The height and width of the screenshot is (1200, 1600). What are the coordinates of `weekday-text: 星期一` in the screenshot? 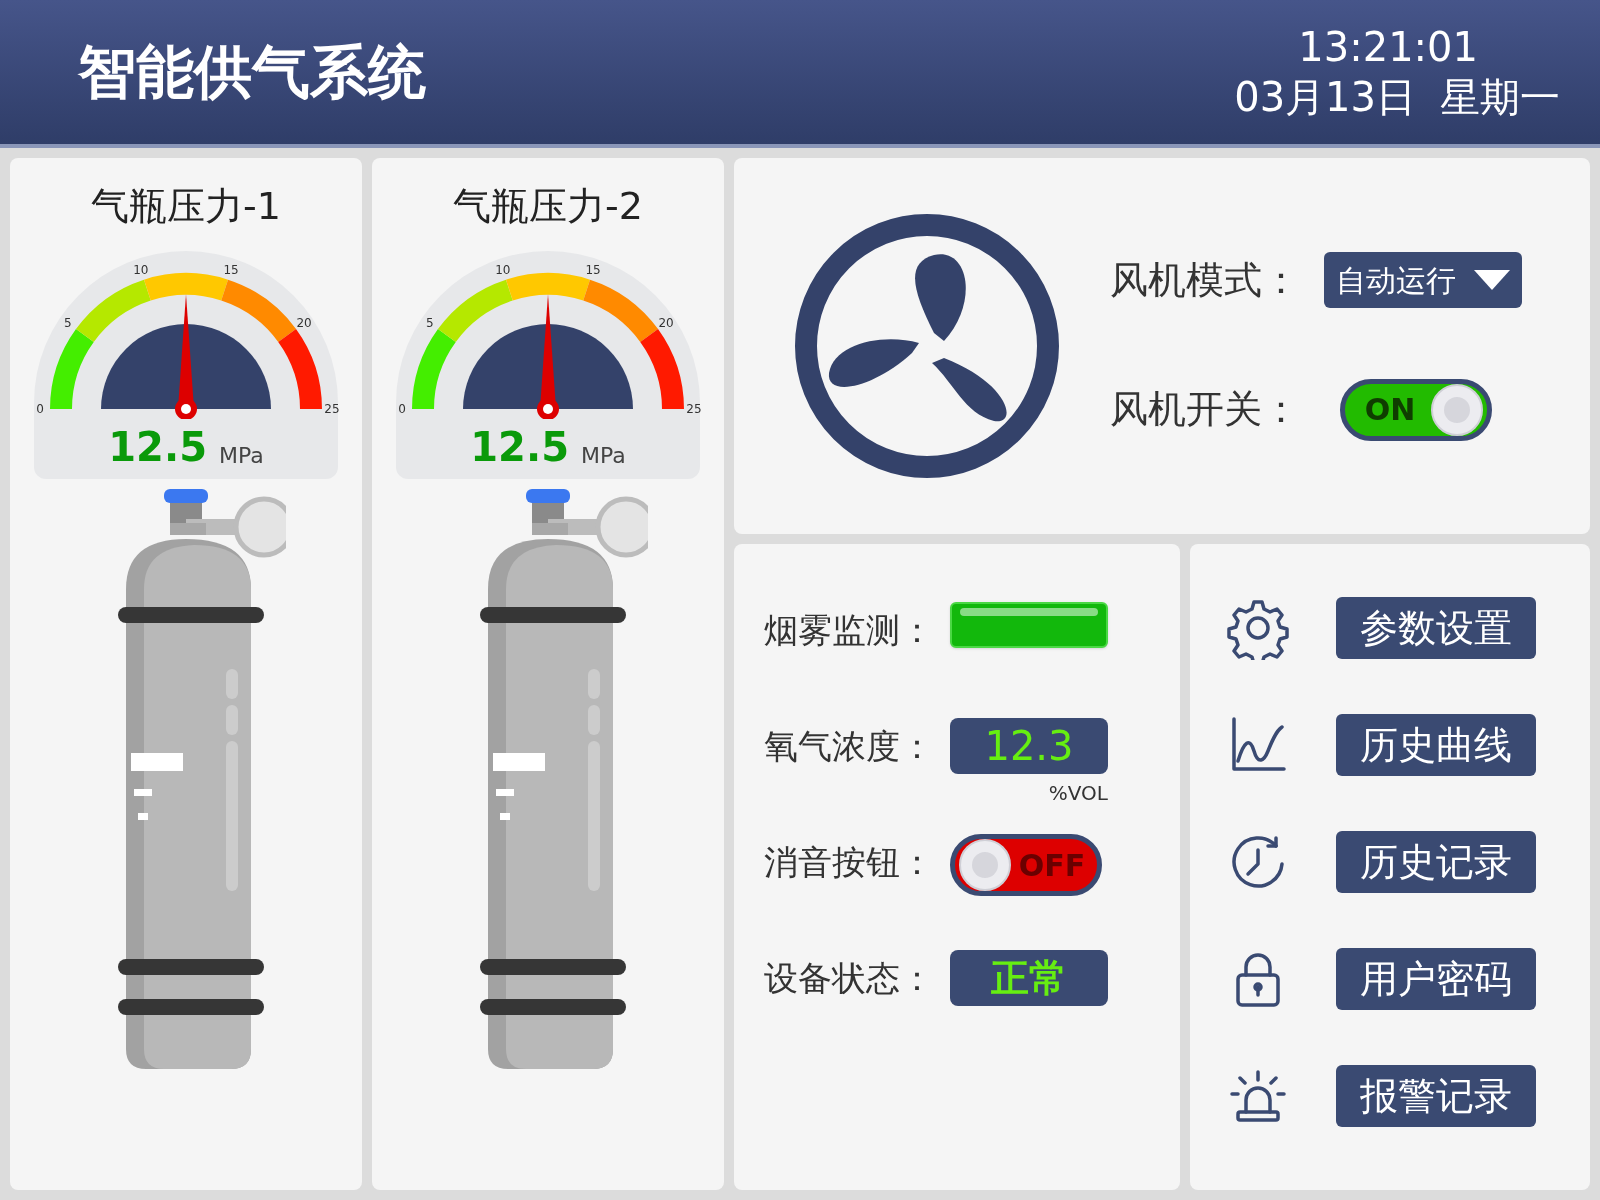 It's located at (1500, 97).